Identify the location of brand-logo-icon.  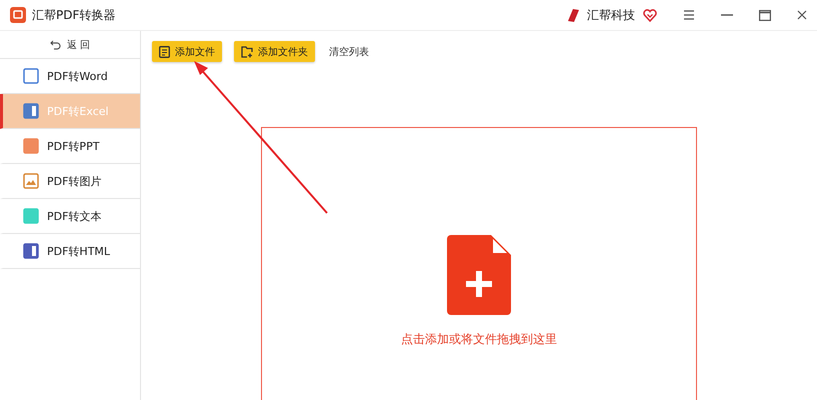
(573, 15).